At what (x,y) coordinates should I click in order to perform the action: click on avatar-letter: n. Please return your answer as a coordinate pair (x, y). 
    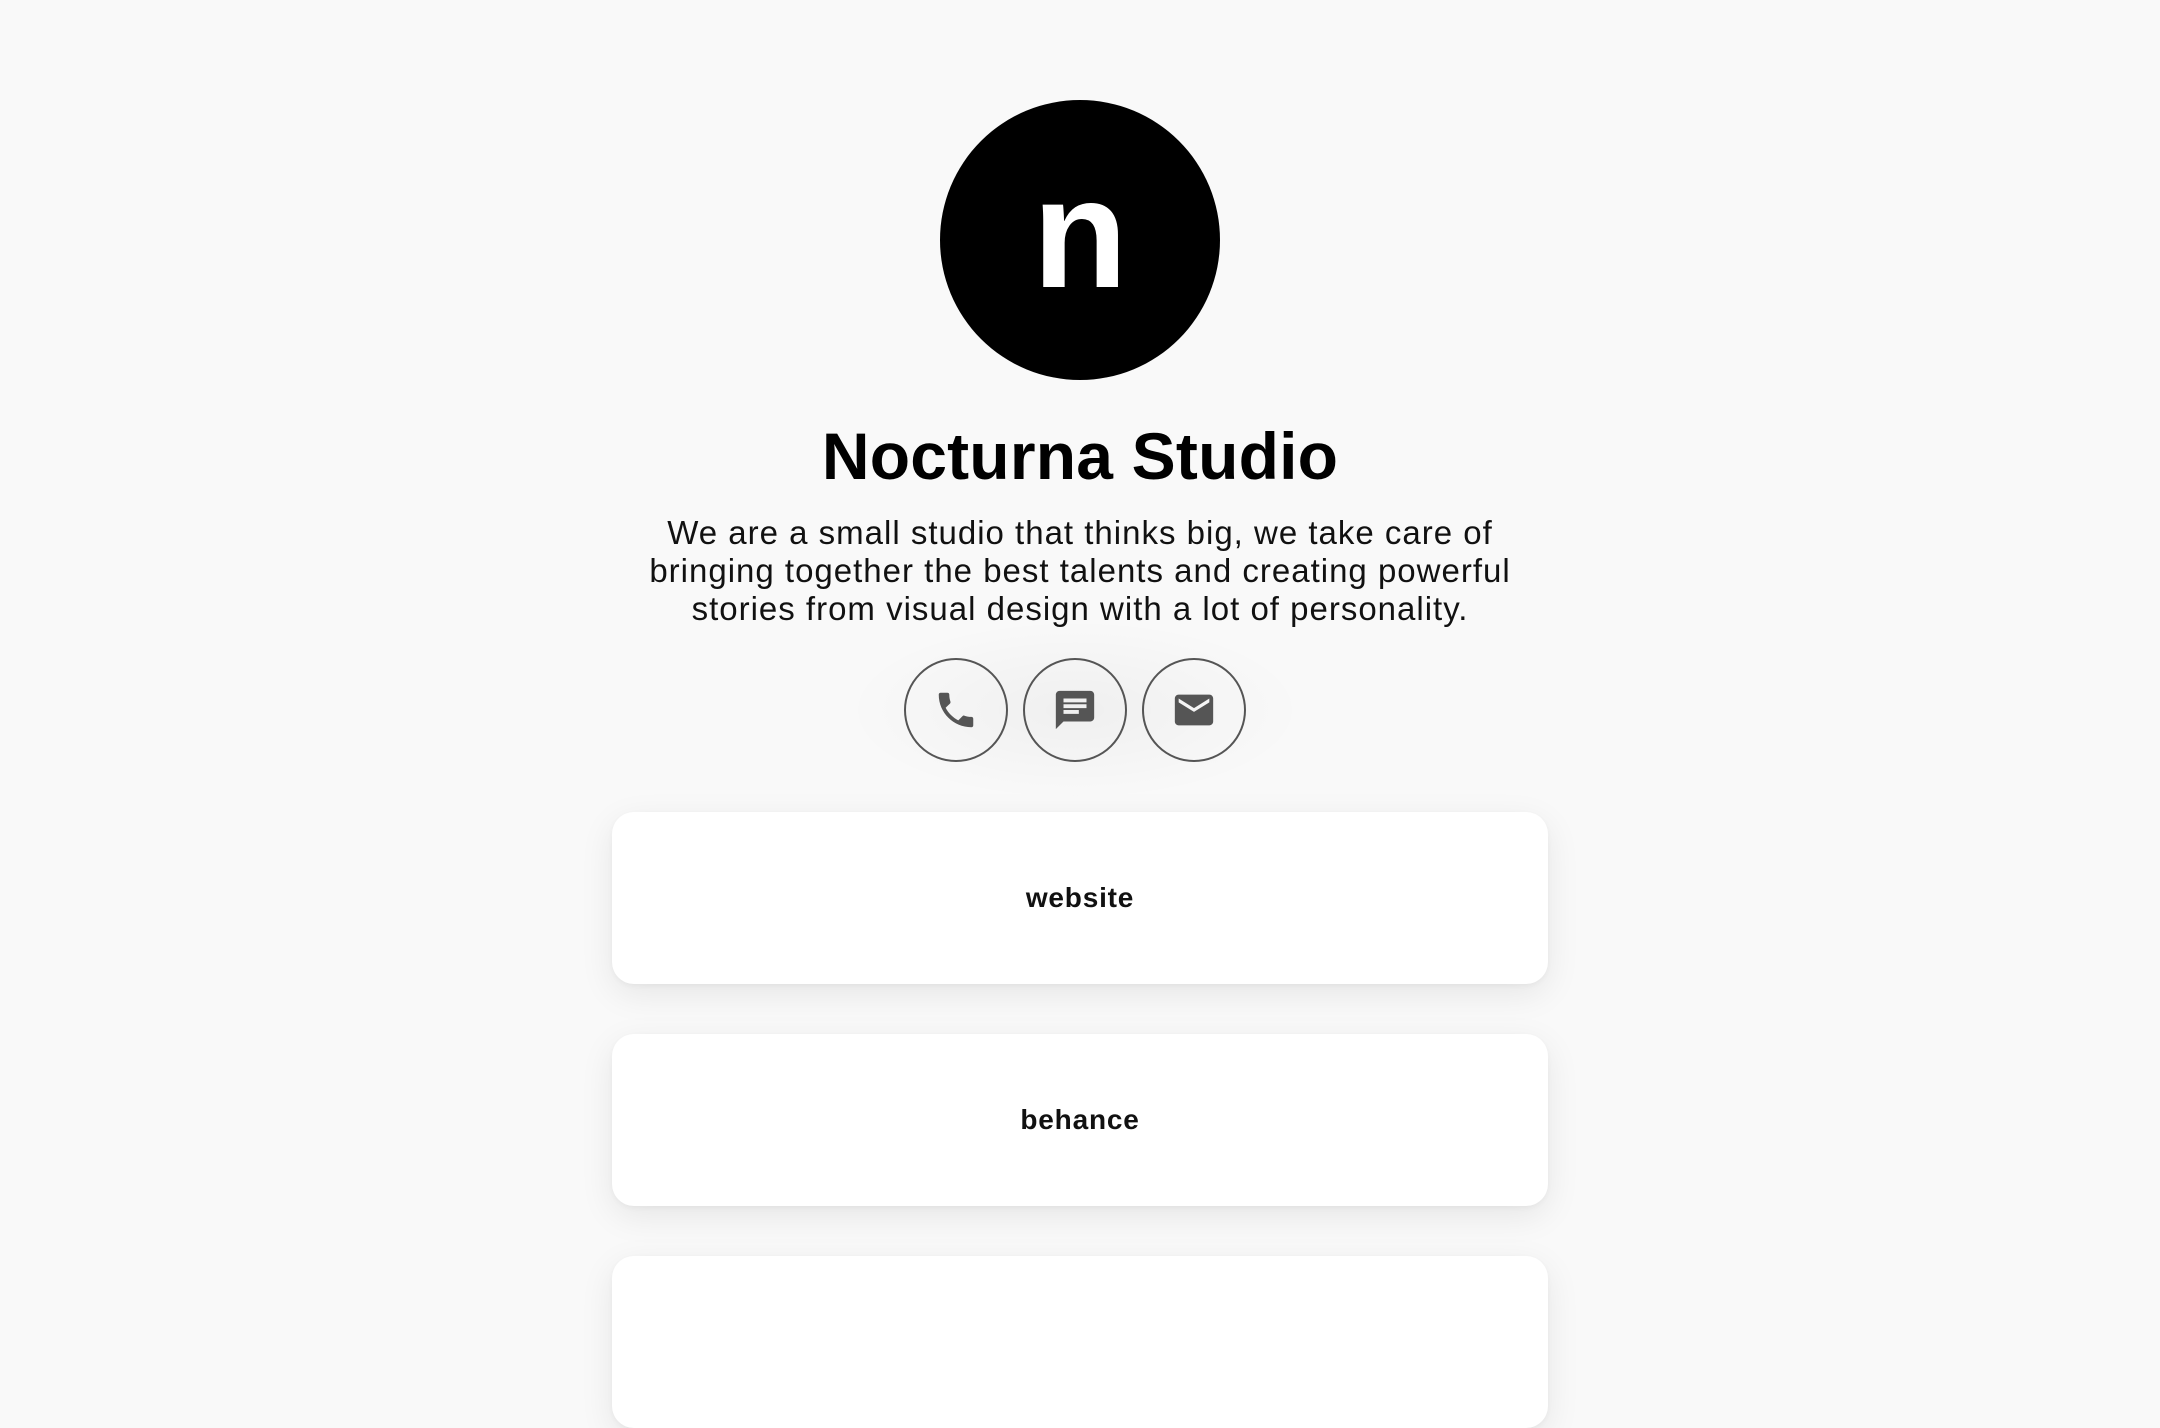
    Looking at the image, I should click on (1080, 234).